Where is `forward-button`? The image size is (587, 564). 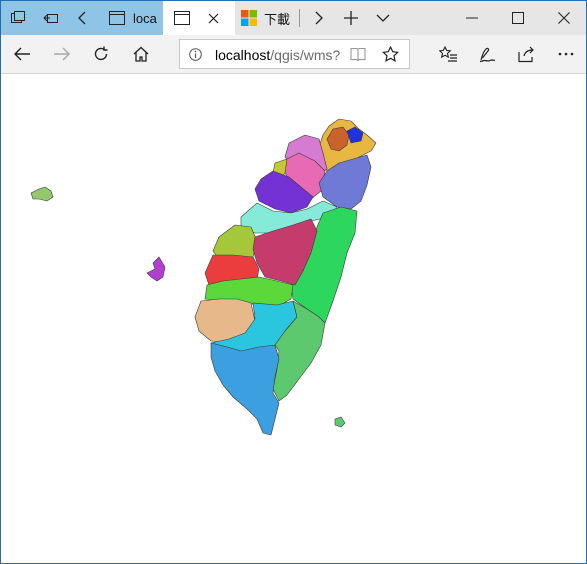 forward-button is located at coordinates (62, 54).